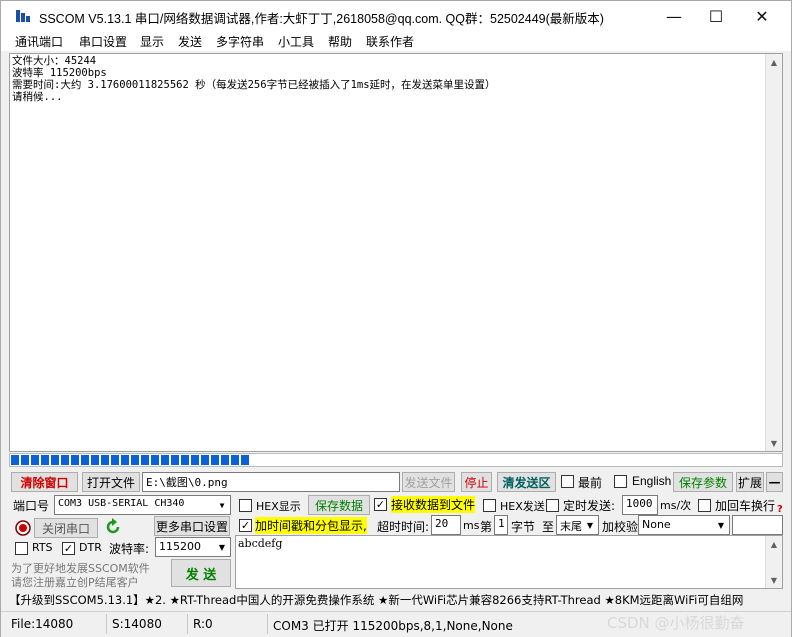 The height and width of the screenshot is (637, 792). Describe the element at coordinates (121, 503) in the screenshot. I see `port-value: COM3 USB-SERIAL CH340` at that location.